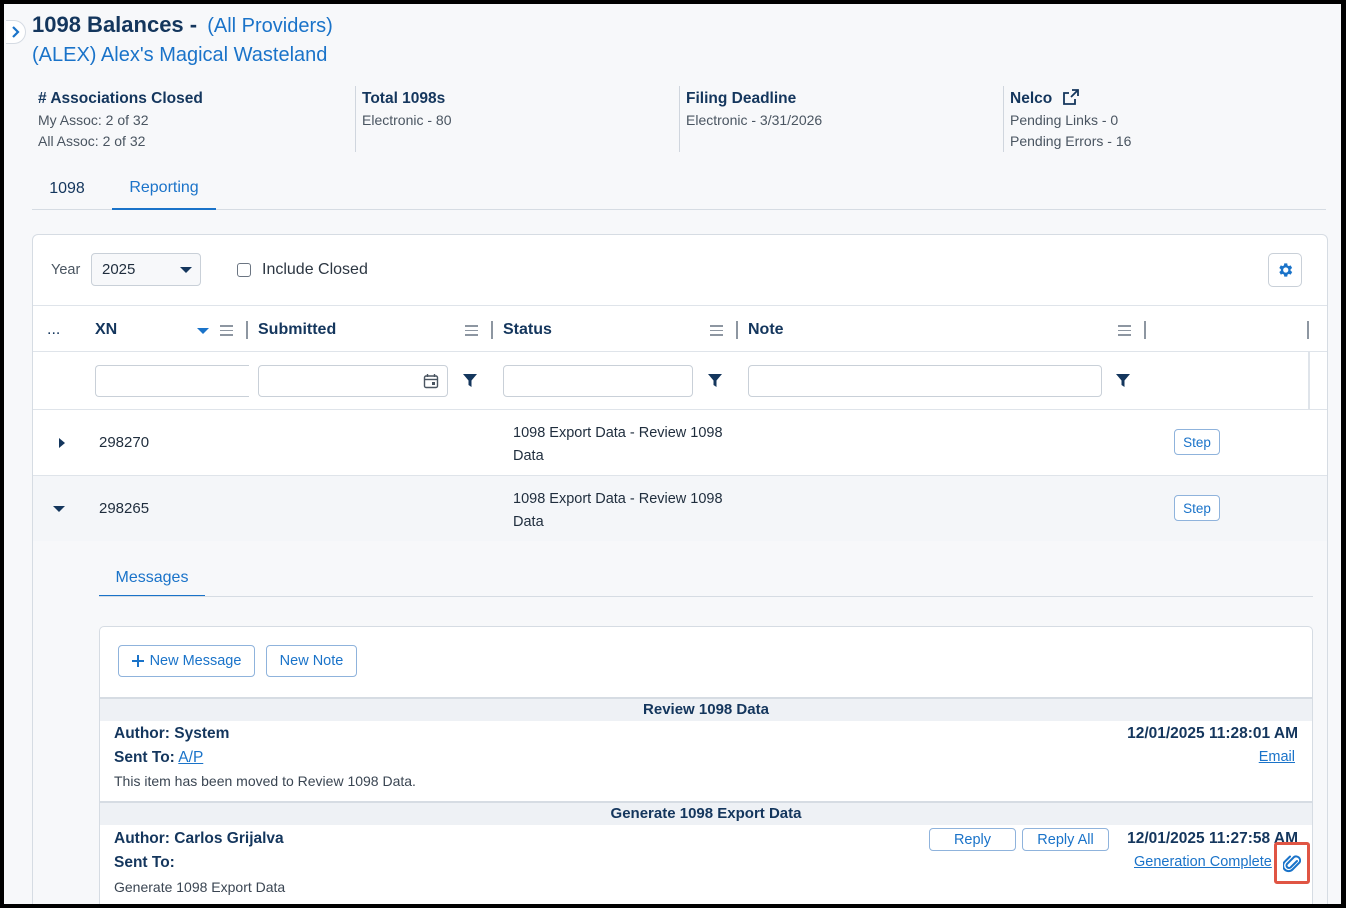 Image resolution: width=1346 pixels, height=908 pixels. What do you see at coordinates (315, 269) in the screenshot?
I see `include-closed-label: Include Closed` at bounding box center [315, 269].